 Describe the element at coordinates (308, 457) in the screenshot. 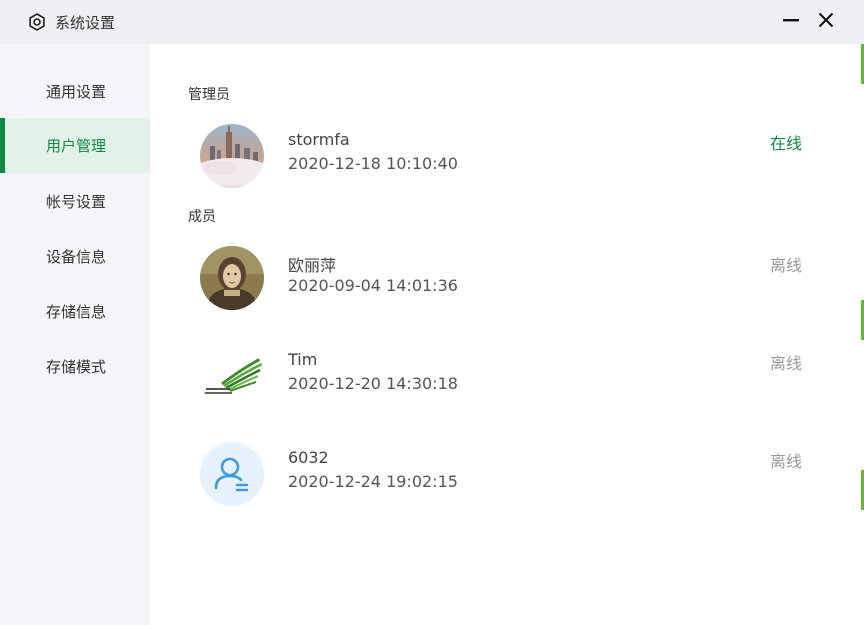

I see `user-name: 6032` at that location.